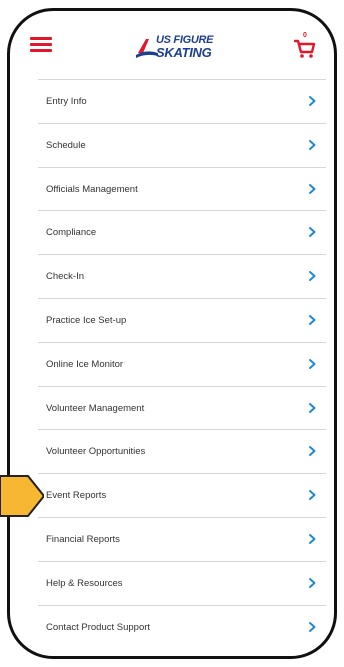  What do you see at coordinates (65, 277) in the screenshot?
I see `menu-item-label: Check-In` at bounding box center [65, 277].